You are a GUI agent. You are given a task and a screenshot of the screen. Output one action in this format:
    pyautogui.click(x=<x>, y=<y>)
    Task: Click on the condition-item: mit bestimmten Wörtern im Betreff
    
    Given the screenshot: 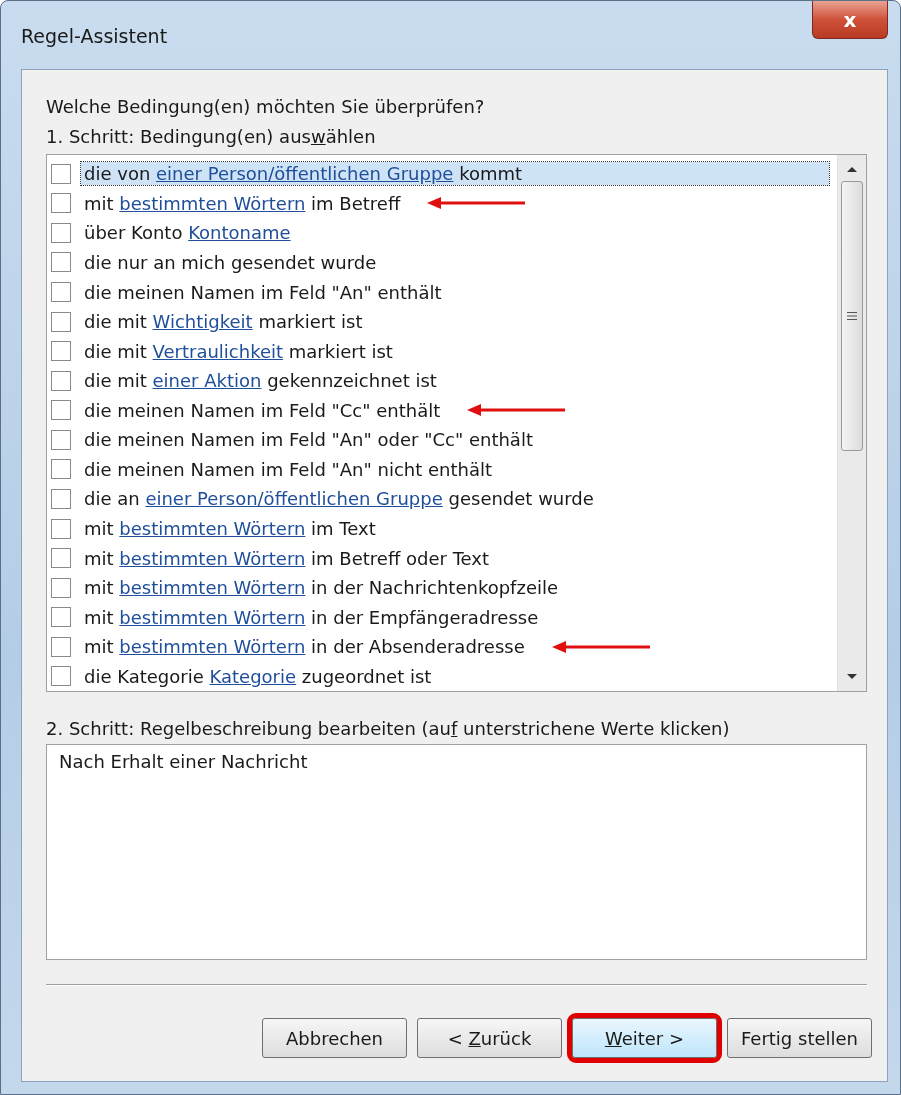 What is the action you would take?
    pyautogui.click(x=242, y=203)
    